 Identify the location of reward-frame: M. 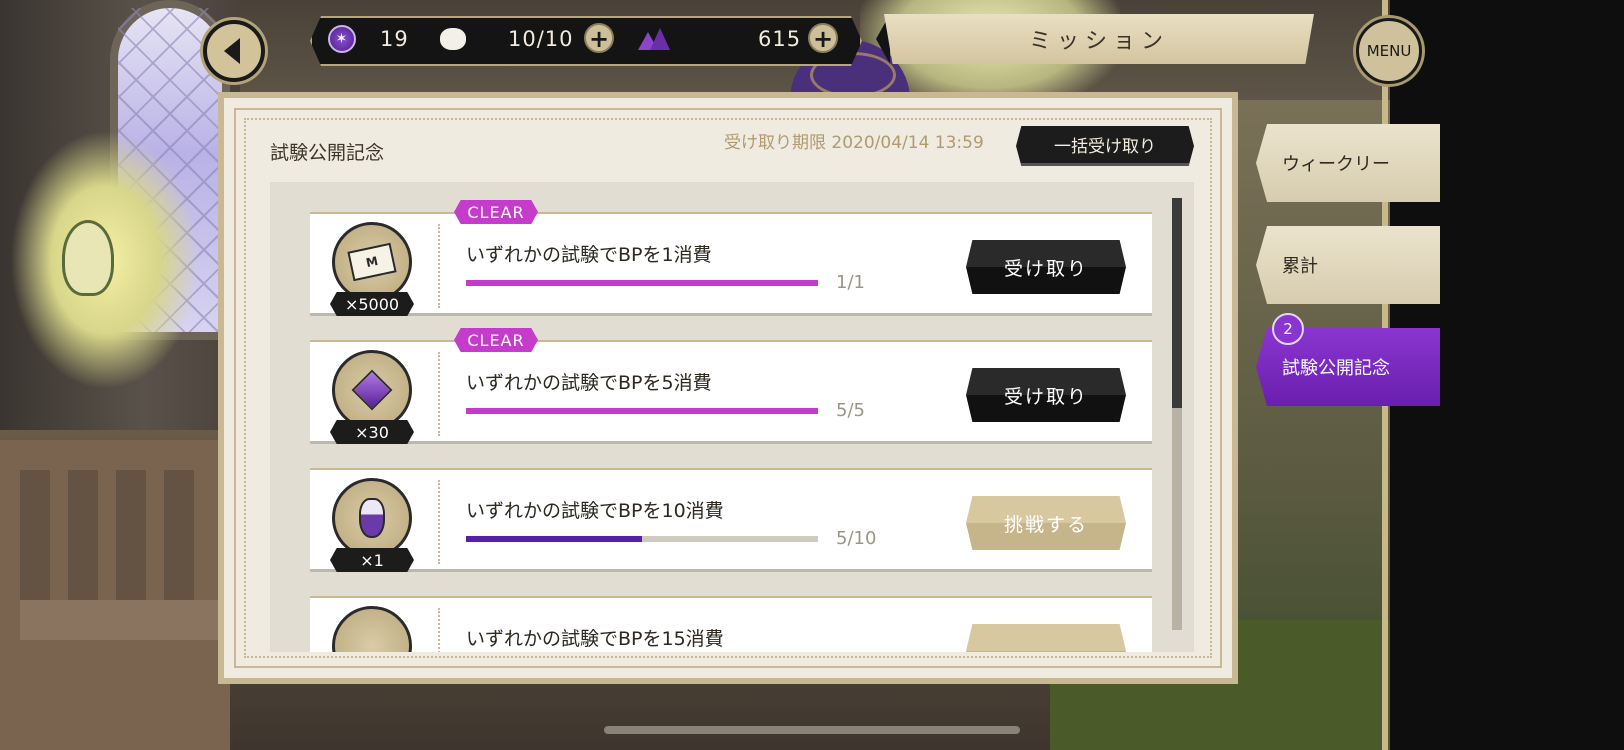
(372, 262).